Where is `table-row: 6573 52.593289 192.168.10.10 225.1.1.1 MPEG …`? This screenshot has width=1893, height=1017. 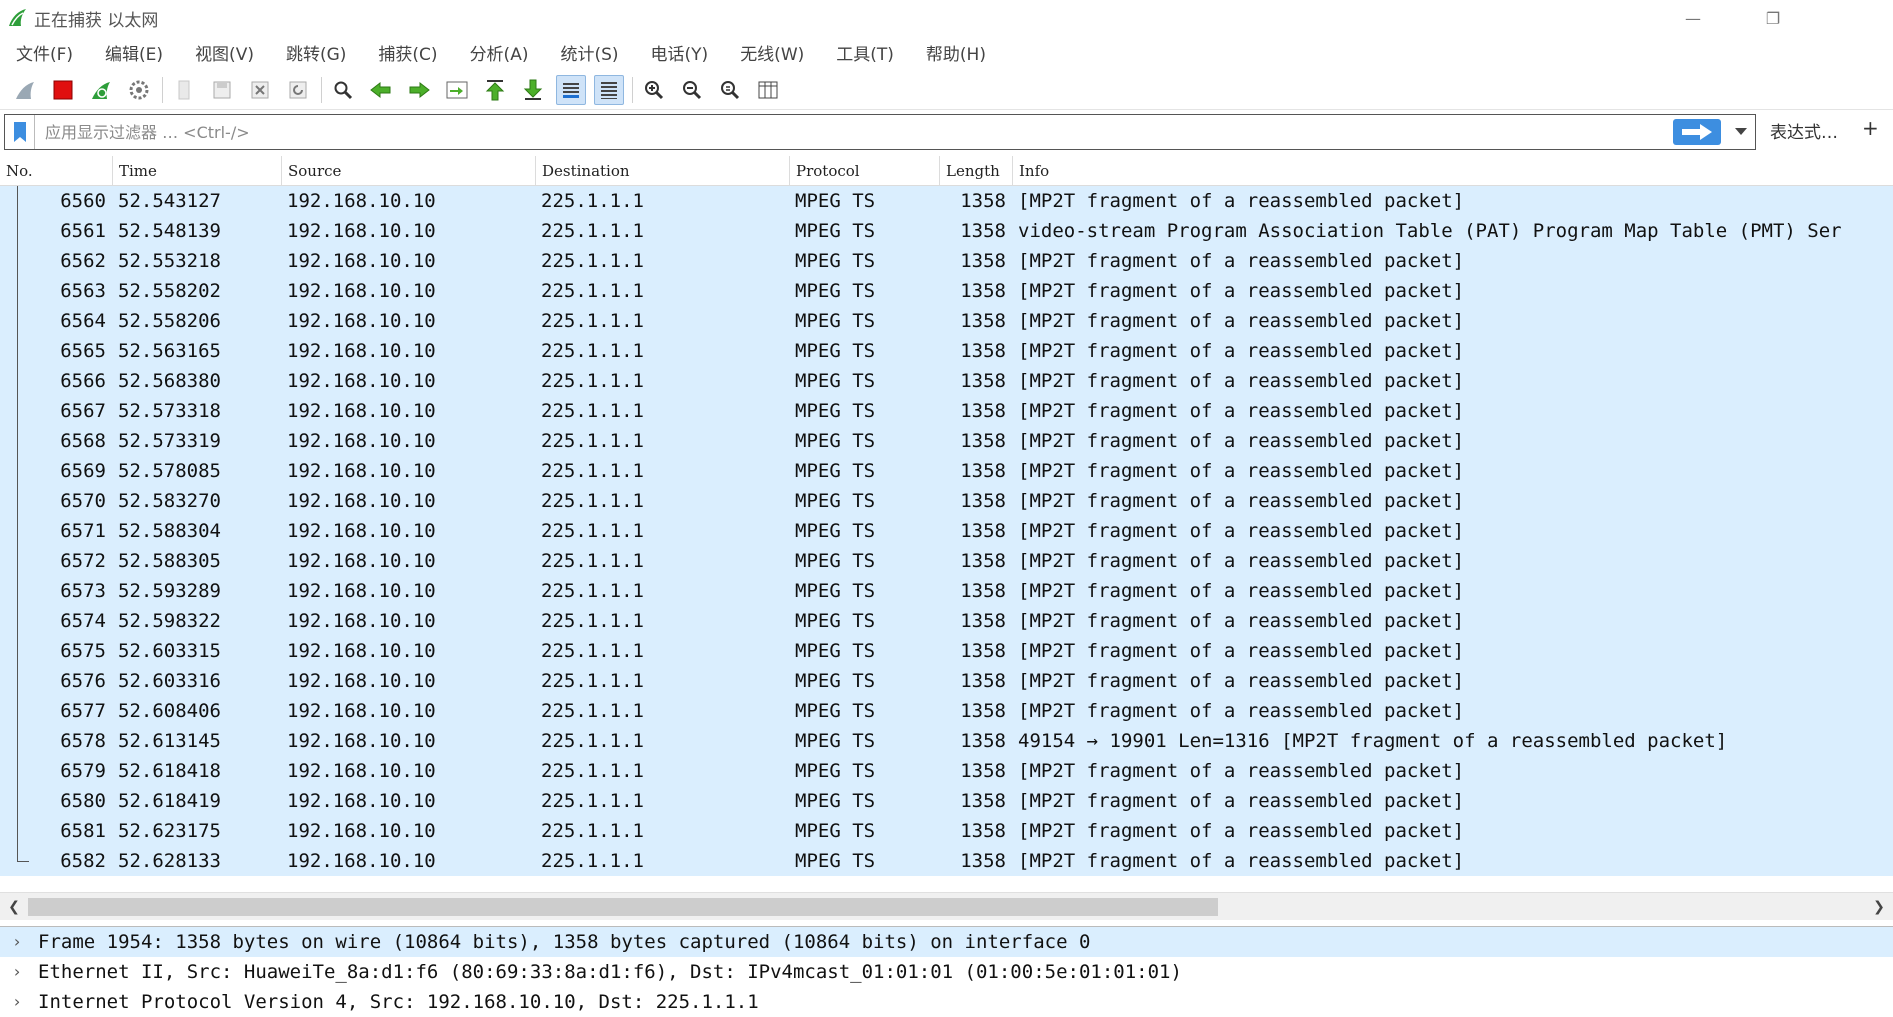 table-row: 6573 52.593289 192.168.10.10 225.1.1.1 MPEG … is located at coordinates (946, 591).